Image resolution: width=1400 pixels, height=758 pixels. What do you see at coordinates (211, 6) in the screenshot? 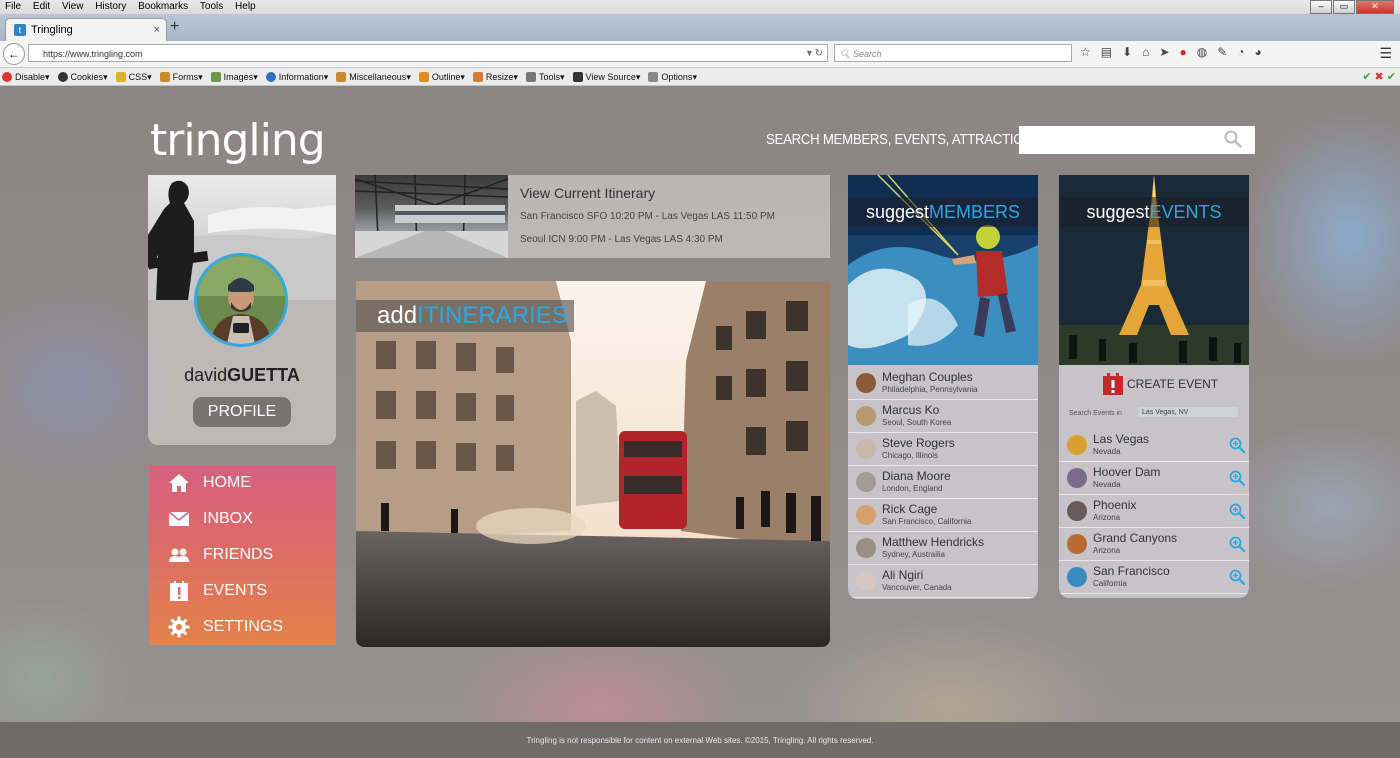
I see `menu-tools: Tools` at bounding box center [211, 6].